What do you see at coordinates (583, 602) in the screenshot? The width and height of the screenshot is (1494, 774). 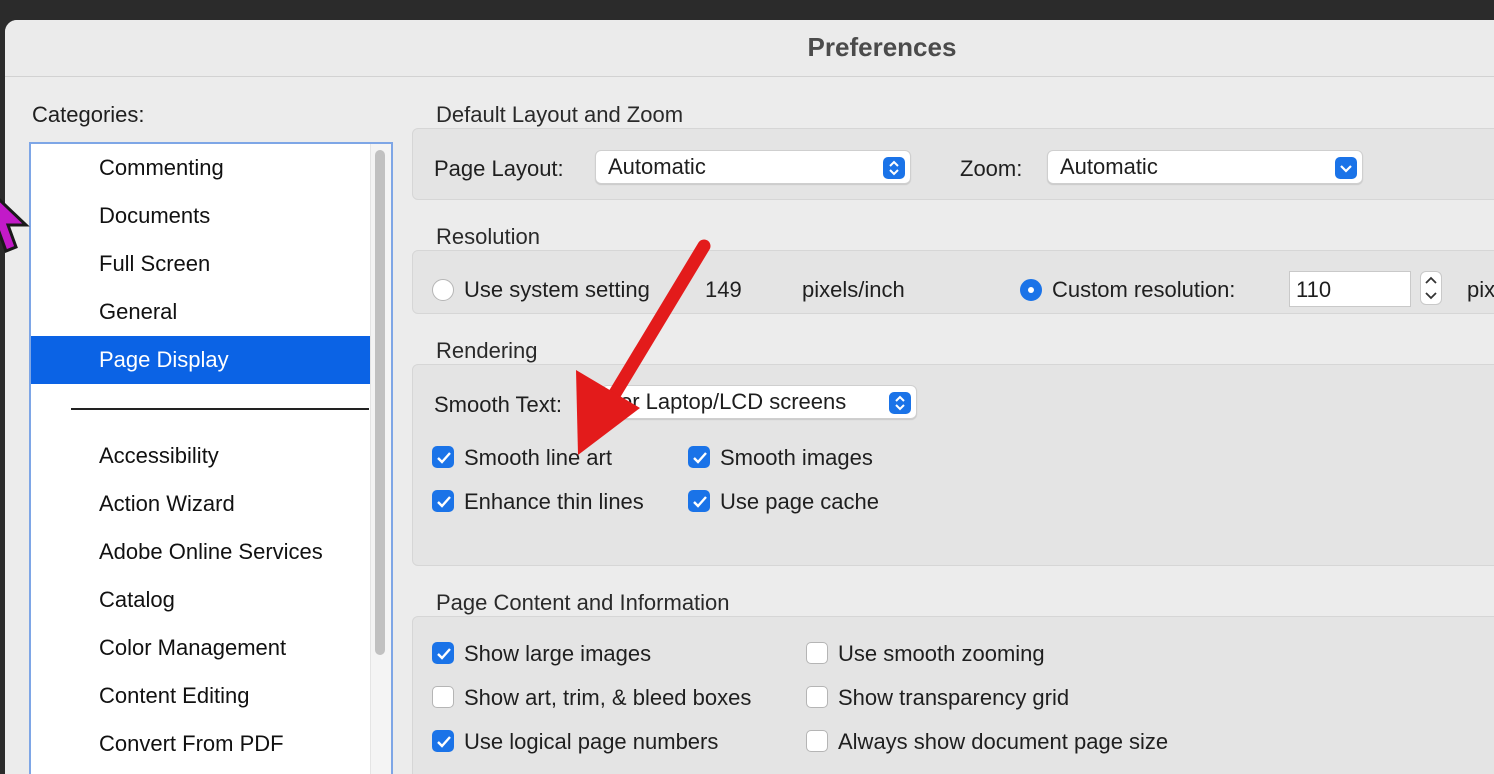 I see `page-content-title: Page Content and Information` at bounding box center [583, 602].